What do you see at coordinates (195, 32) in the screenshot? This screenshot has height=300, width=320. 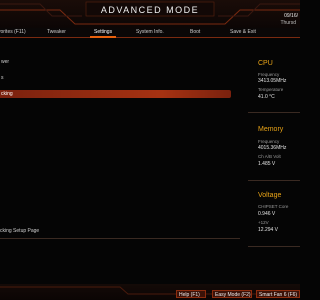 I see `tab-boot: Boot` at bounding box center [195, 32].